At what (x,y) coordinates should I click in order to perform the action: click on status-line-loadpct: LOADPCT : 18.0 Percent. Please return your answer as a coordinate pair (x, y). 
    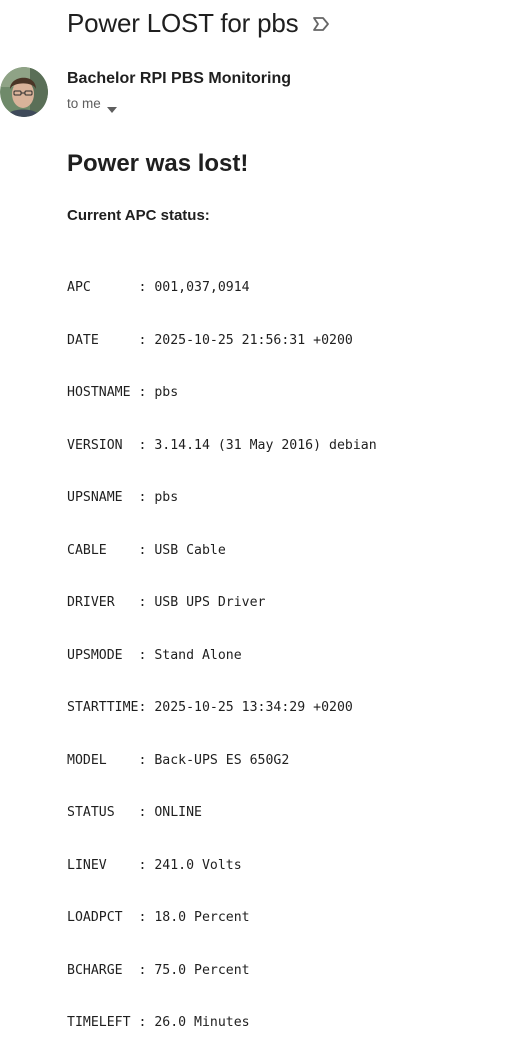
    Looking at the image, I should click on (158, 917).